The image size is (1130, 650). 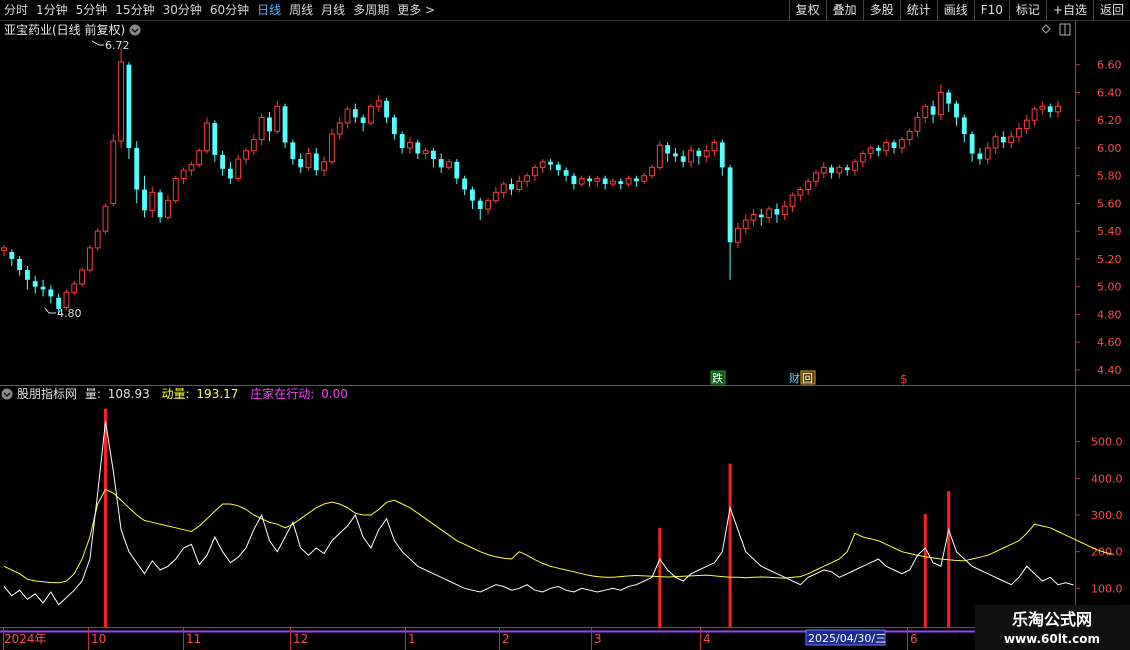 I want to click on indicator-axis-ticks: 500.0 400.0 300.0 200.0 100.0, so click(x=1099, y=515).